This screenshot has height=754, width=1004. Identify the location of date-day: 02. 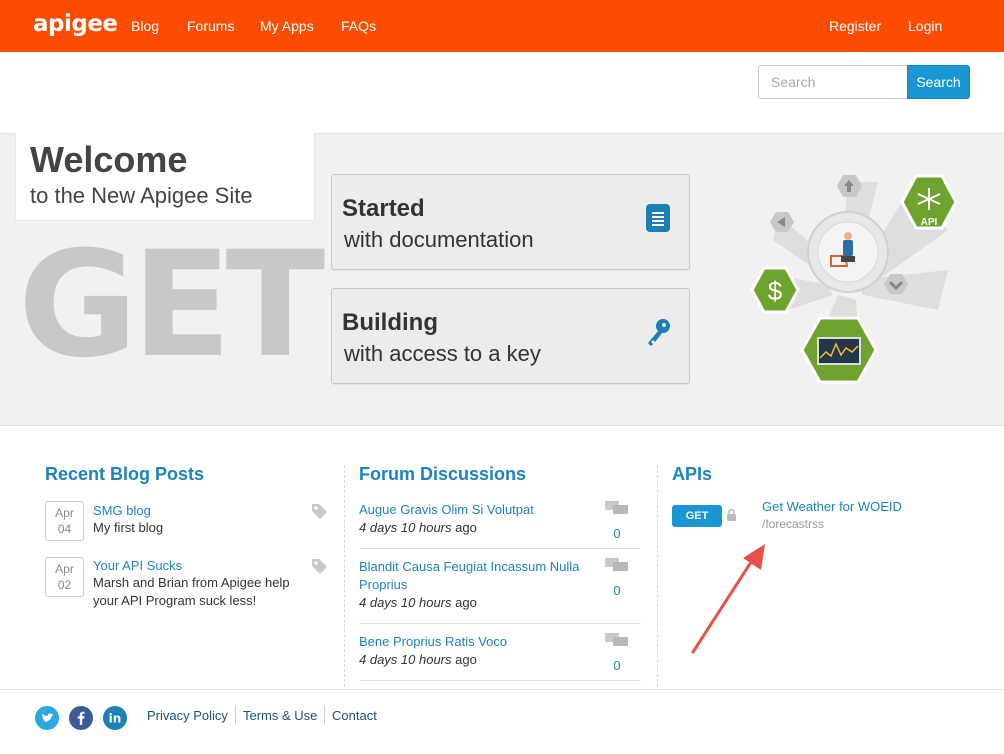
(64, 585).